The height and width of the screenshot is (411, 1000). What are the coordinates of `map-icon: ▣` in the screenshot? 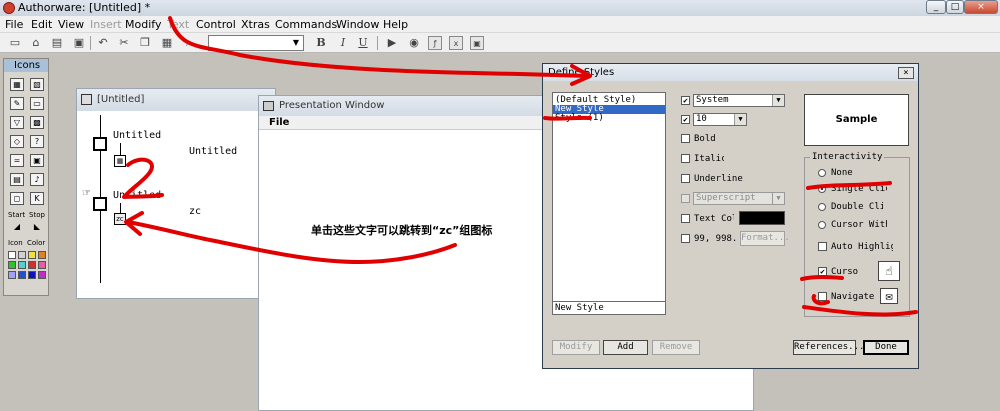 It's located at (37, 160).